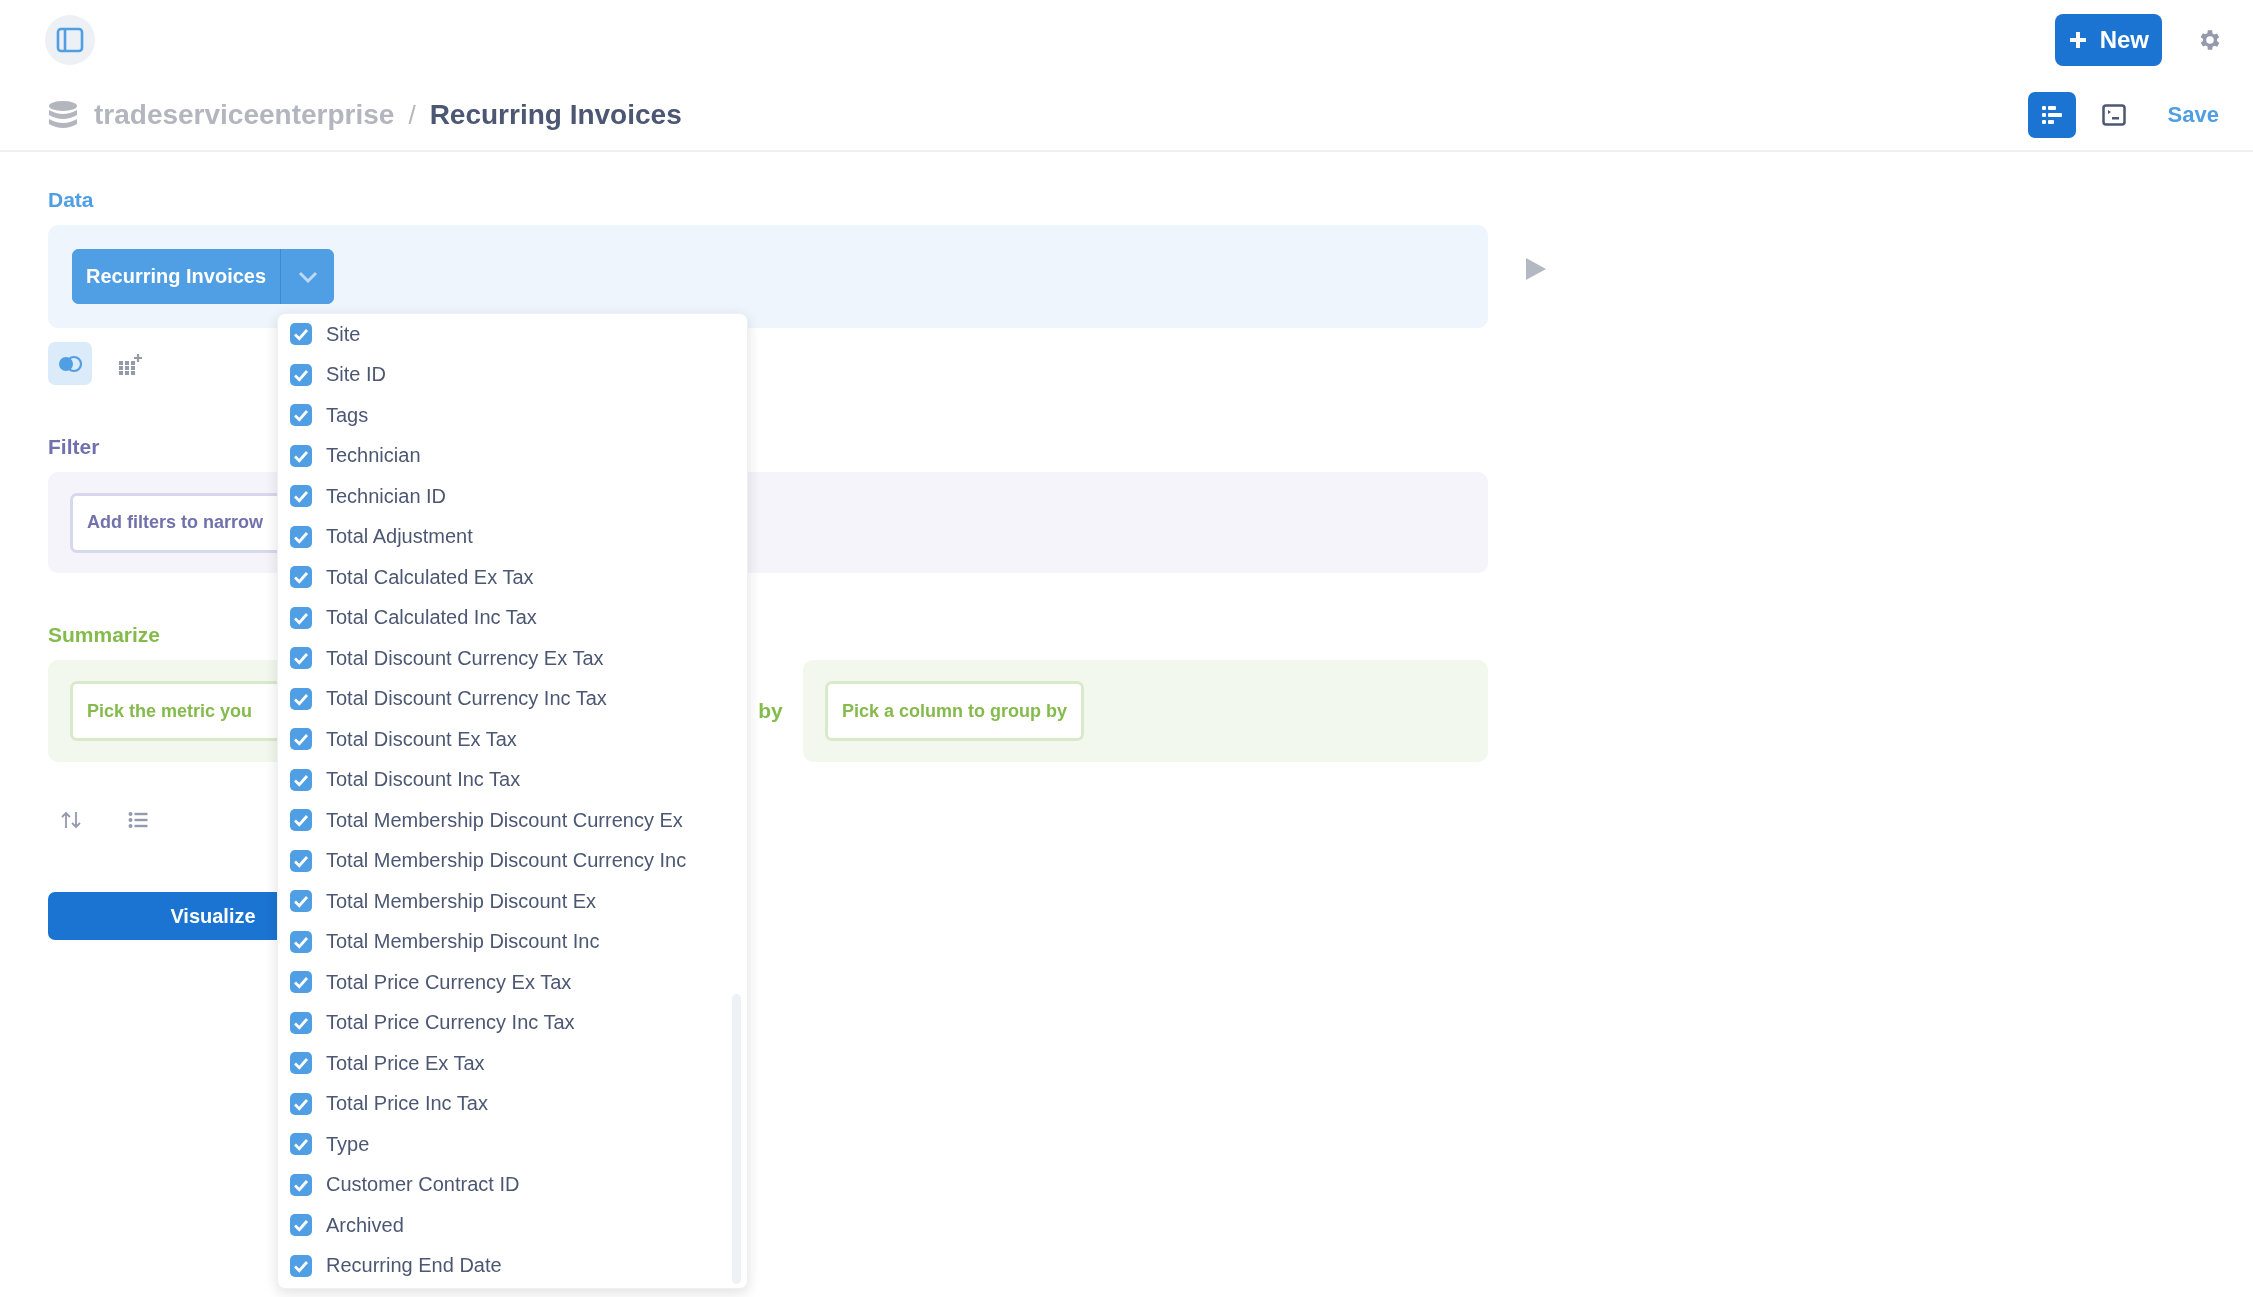 This screenshot has width=2253, height=1297. Describe the element at coordinates (423, 780) in the screenshot. I see `column-label: Total Discount Inc Tax` at that location.